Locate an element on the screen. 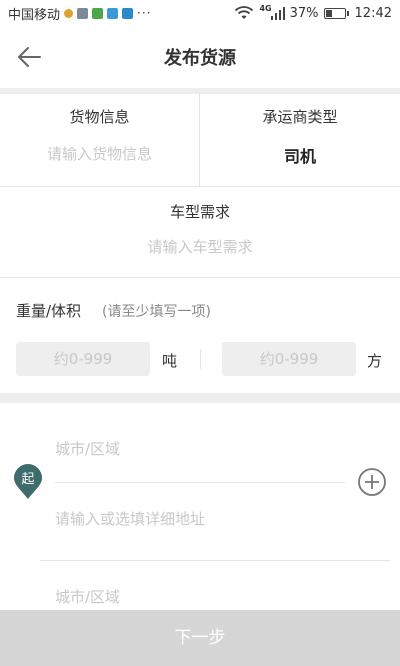 The height and width of the screenshot is (666, 400). more-notifications-icon: ··· is located at coordinates (144, 13).